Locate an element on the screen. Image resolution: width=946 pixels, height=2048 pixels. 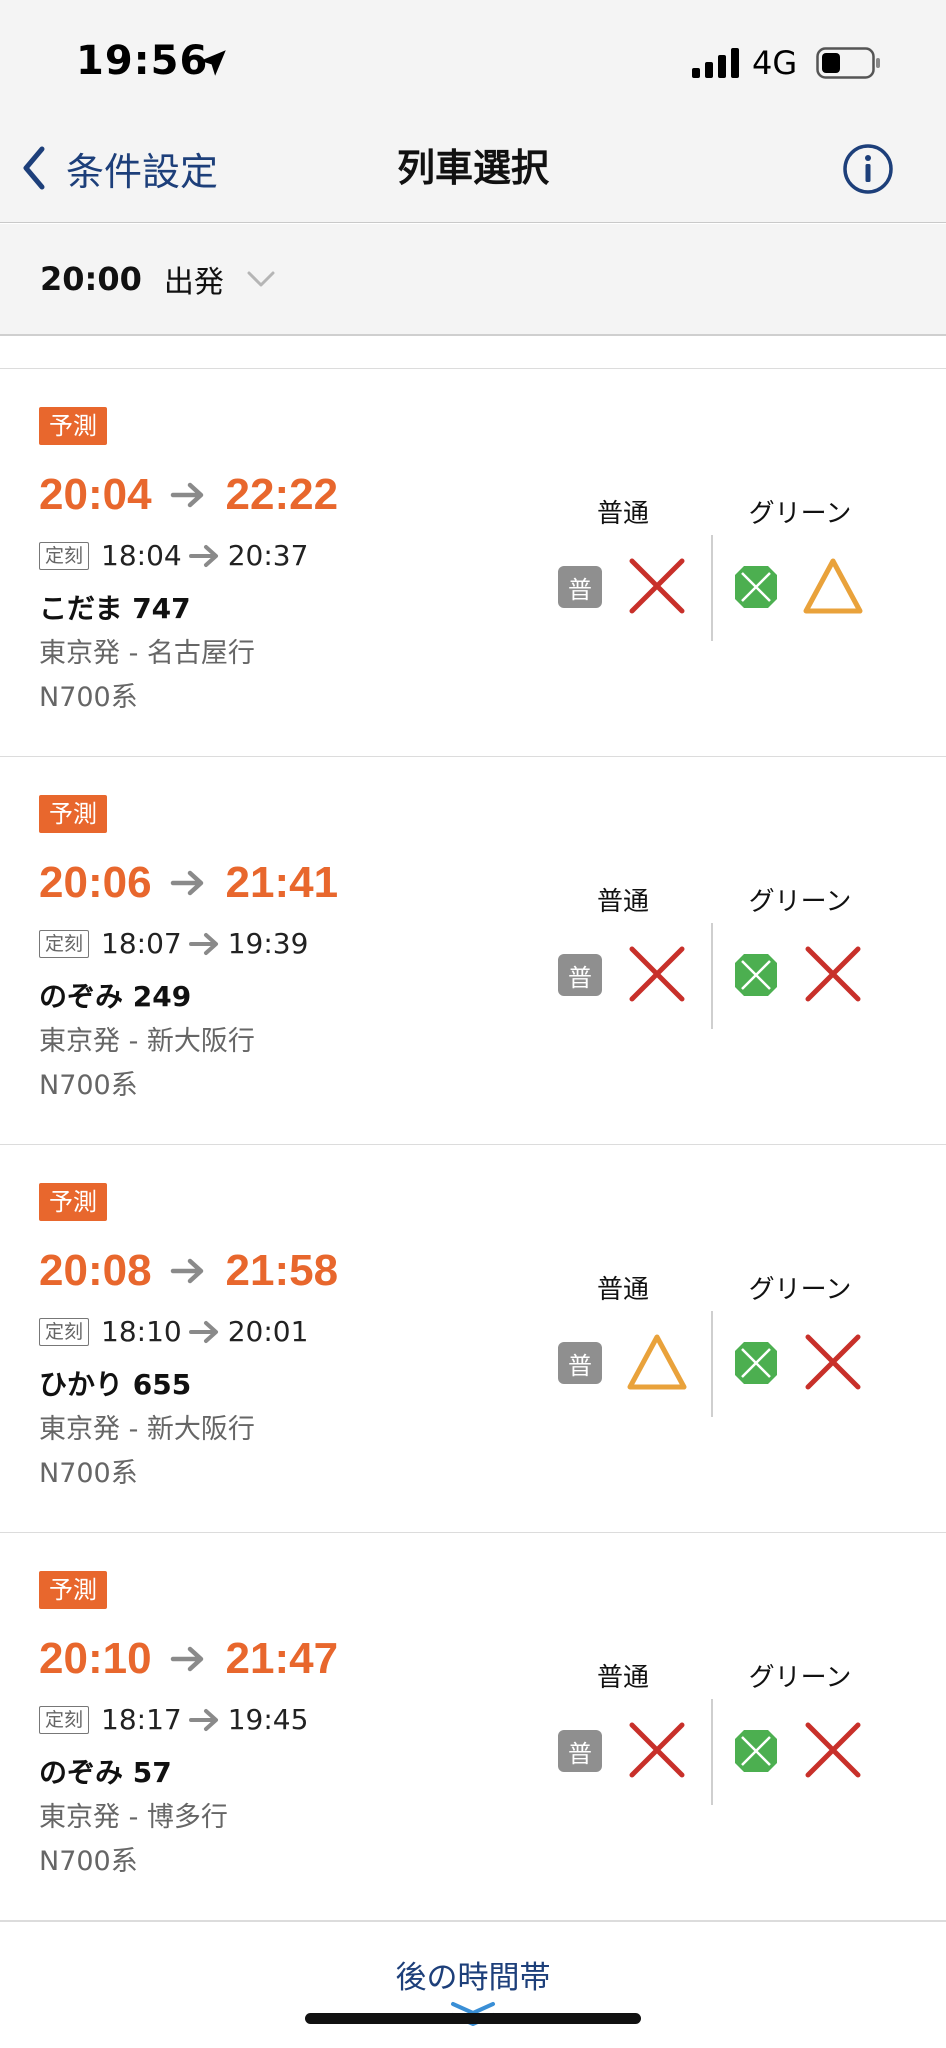
scheduled-times: 定刻 18:10 20:01 is located at coordinates (173, 1331).